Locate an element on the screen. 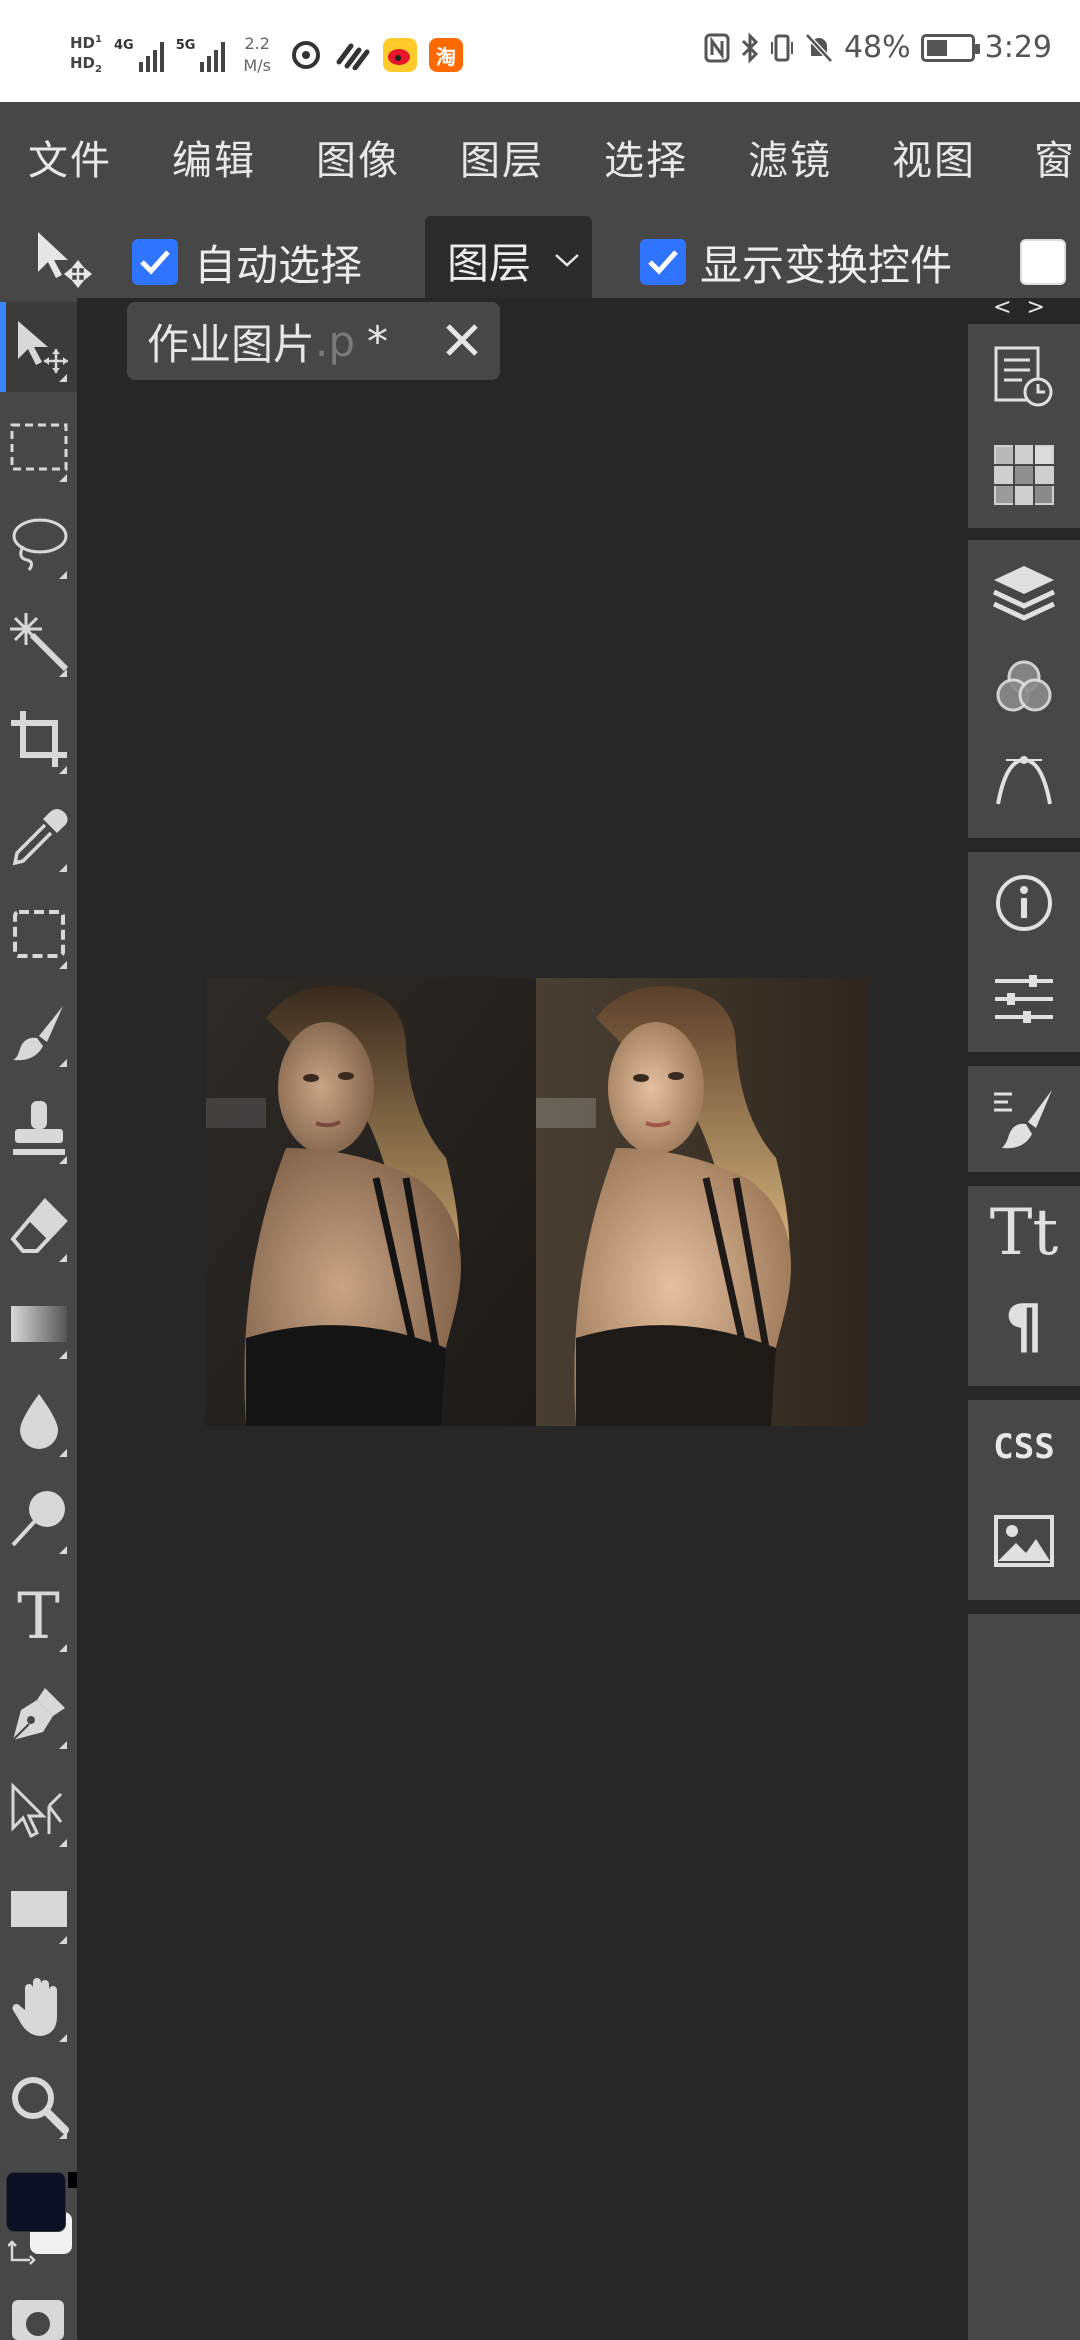 The image size is (1080, 2340). panel-group-export: CSS is located at coordinates (1024, 1500).